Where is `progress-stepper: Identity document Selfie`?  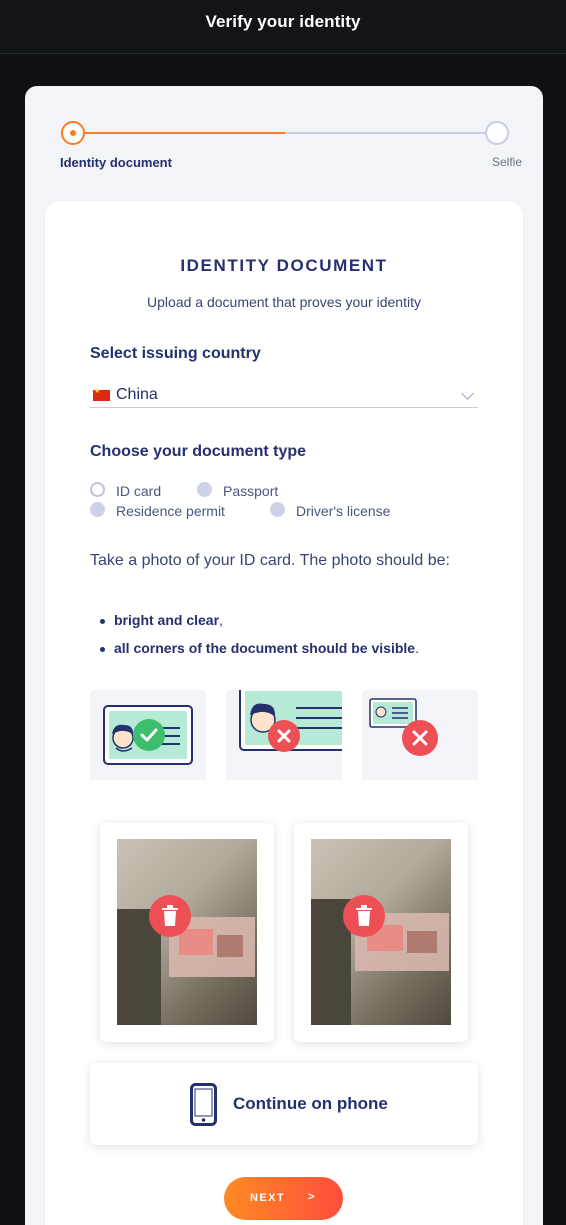
progress-stepper: Identity document Selfie is located at coordinates (291, 150).